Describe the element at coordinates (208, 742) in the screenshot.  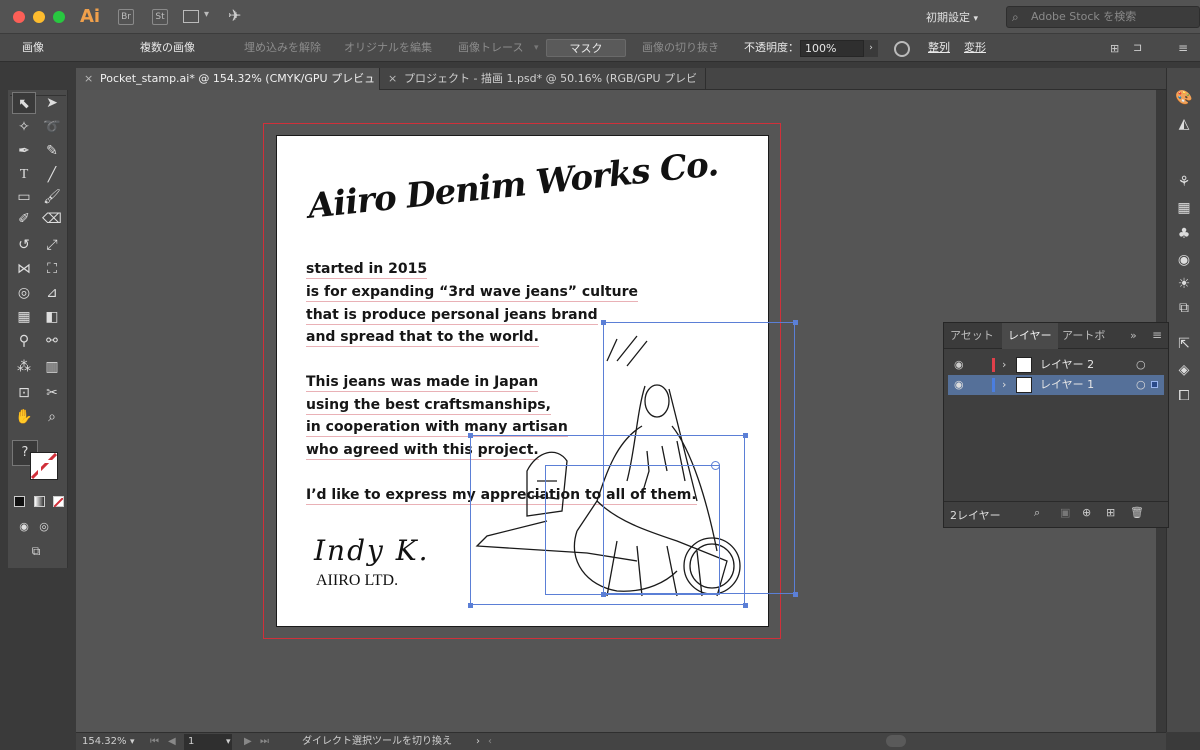
I see `artboard-number-input: 1` at that location.